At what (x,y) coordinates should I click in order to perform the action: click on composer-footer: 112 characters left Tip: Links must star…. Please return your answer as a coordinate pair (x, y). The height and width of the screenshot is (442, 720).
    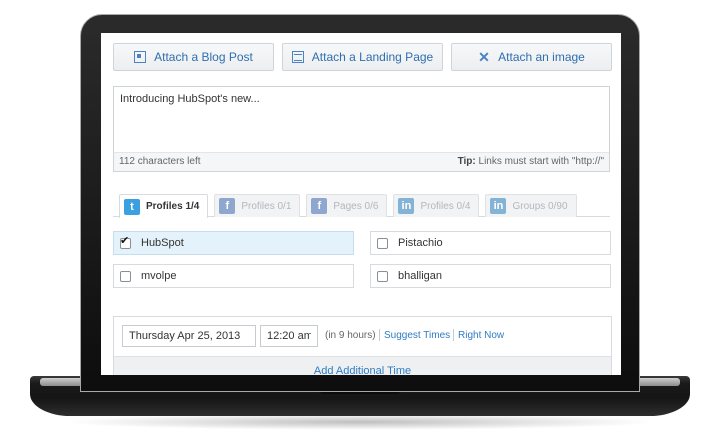
    Looking at the image, I should click on (361, 161).